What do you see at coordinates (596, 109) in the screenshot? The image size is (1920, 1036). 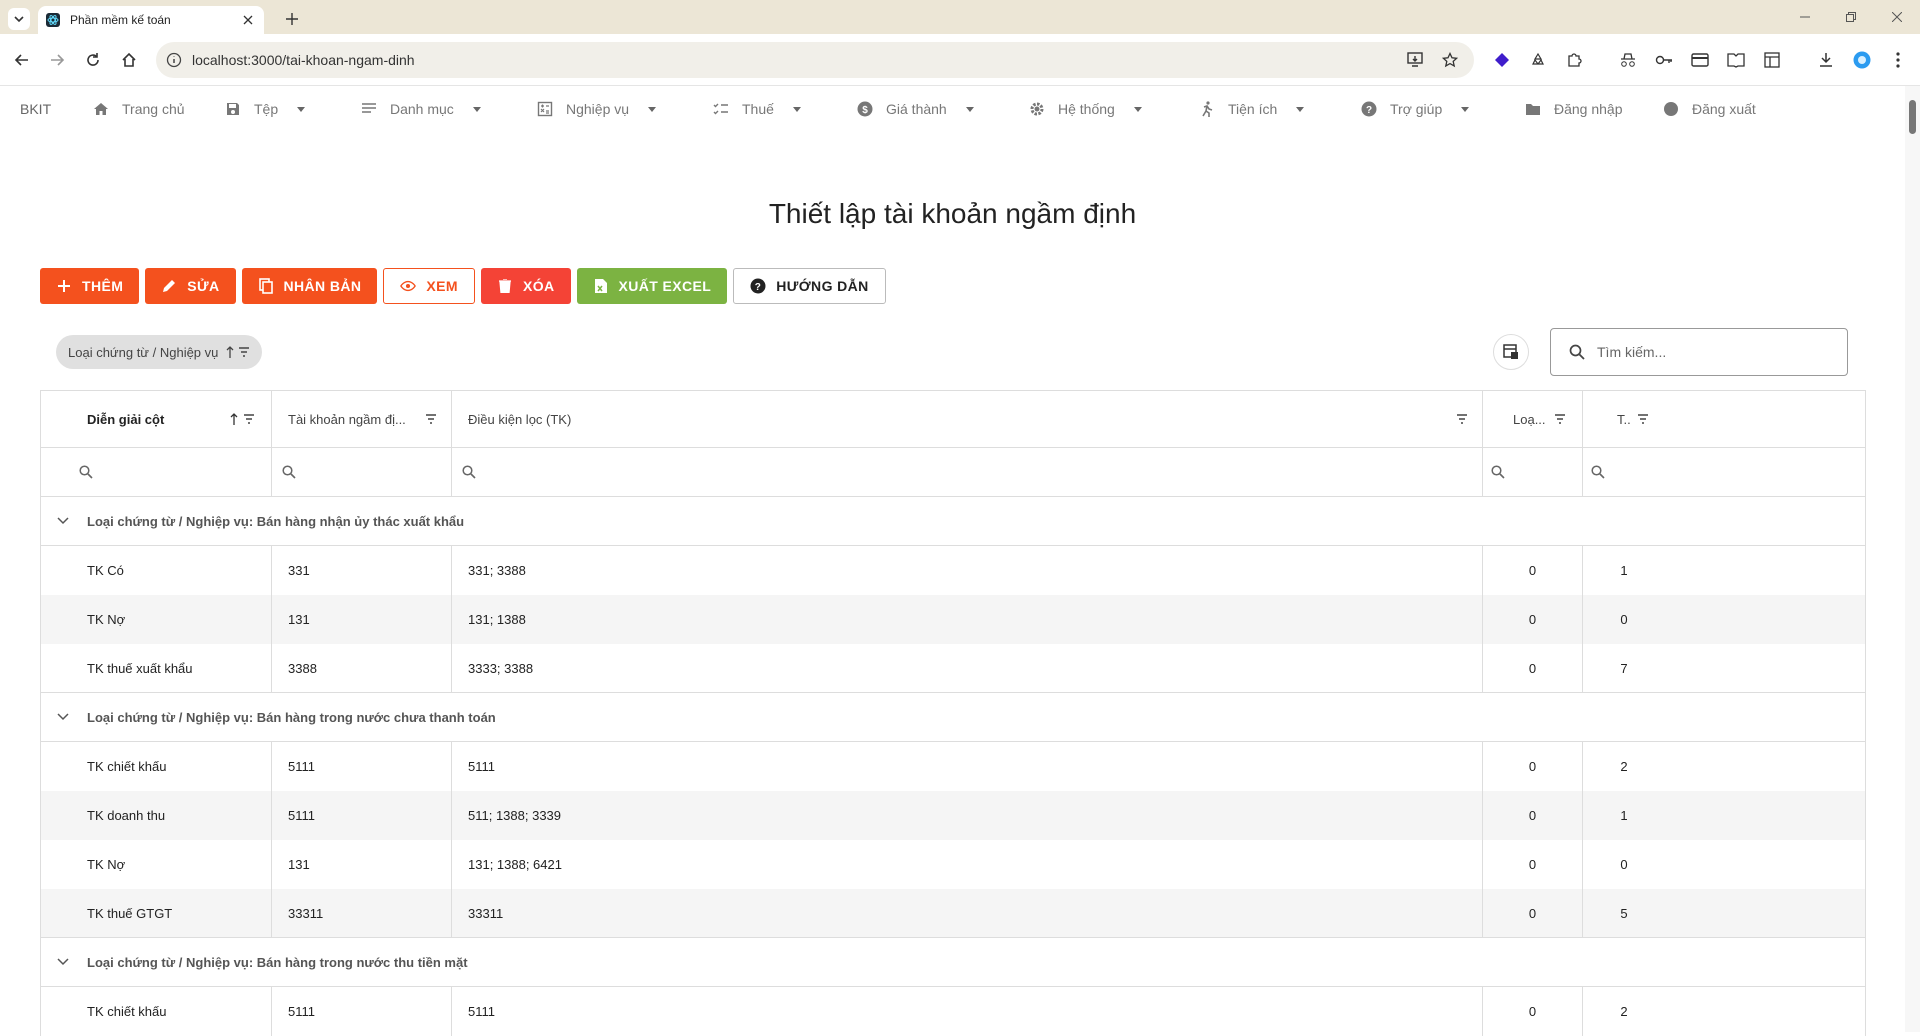 I see `nav-item-operations: Nghiệp vụ` at bounding box center [596, 109].